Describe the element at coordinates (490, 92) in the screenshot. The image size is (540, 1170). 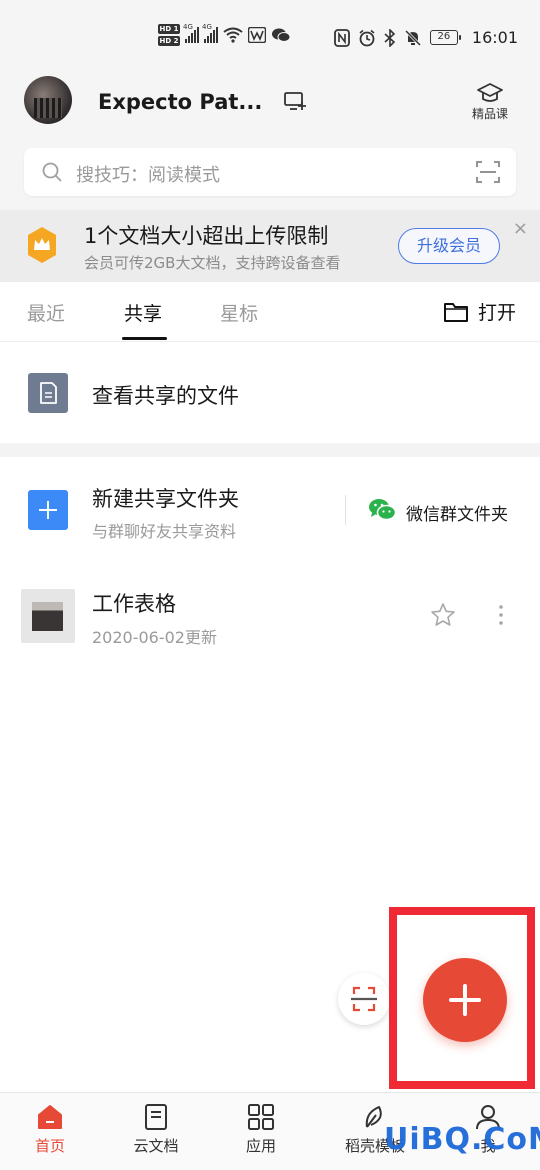
I see `graduation-cap-icon` at that location.